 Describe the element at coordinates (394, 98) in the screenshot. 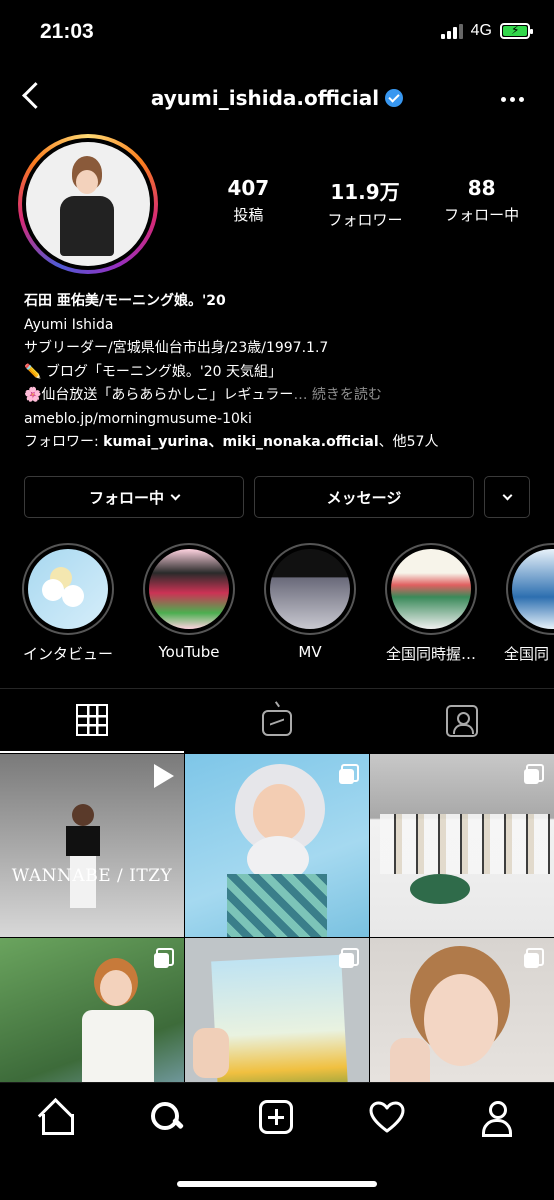

I see `verified-badge-icon` at that location.